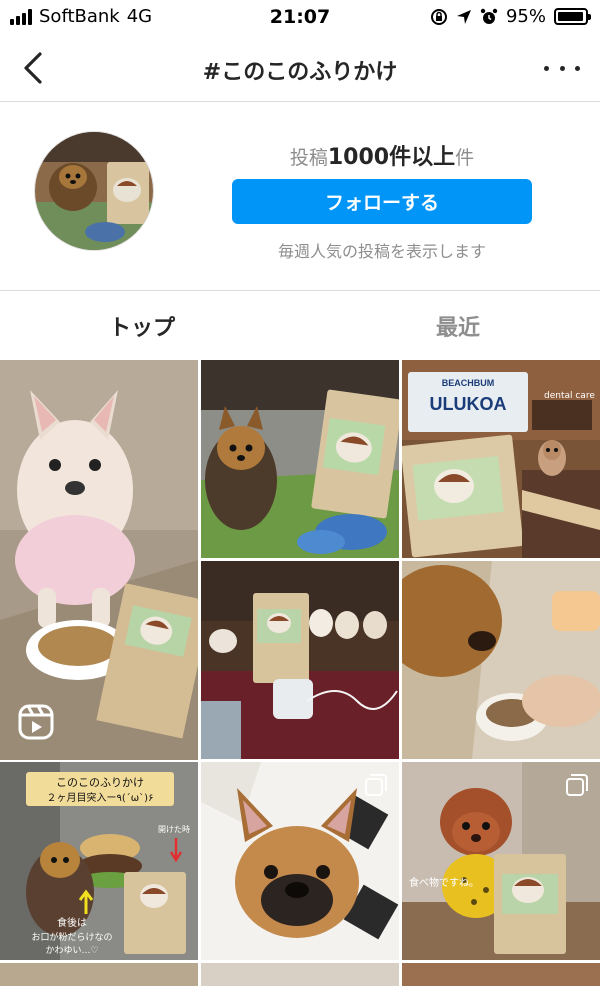 This screenshot has height=986, width=600. Describe the element at coordinates (71, 950) in the screenshot. I see `overlay-caption3: かわゆい…♡` at that location.